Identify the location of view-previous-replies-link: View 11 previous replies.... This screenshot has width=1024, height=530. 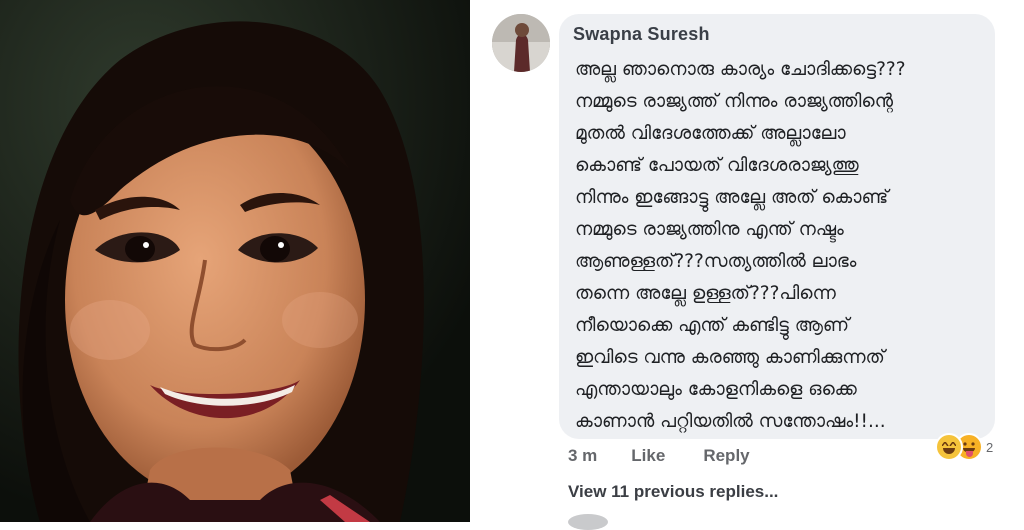
(673, 492).